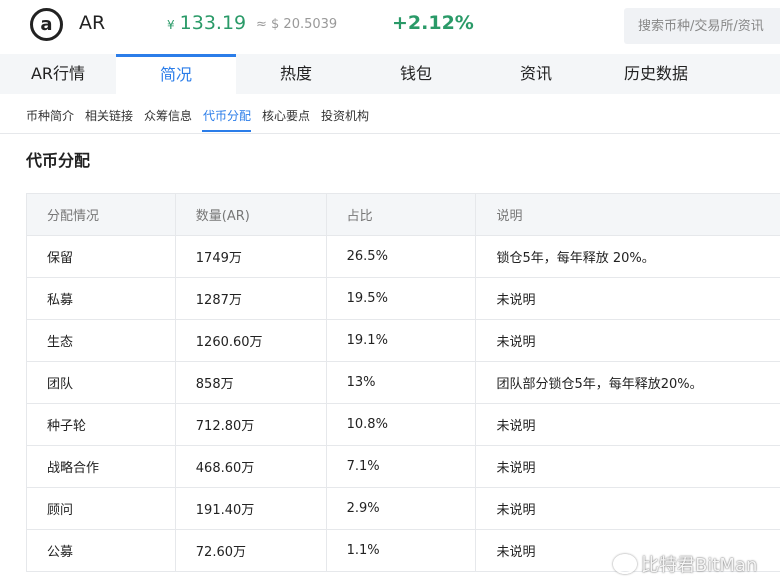 This screenshot has width=780, height=581. Describe the element at coordinates (401, 550) in the screenshot. I see `table-cell: 1.1%` at that location.